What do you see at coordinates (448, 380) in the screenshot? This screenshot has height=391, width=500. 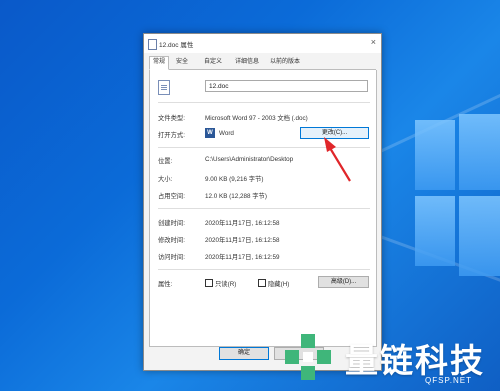 I see `brand-url: QFSP.NET` at bounding box center [448, 380].